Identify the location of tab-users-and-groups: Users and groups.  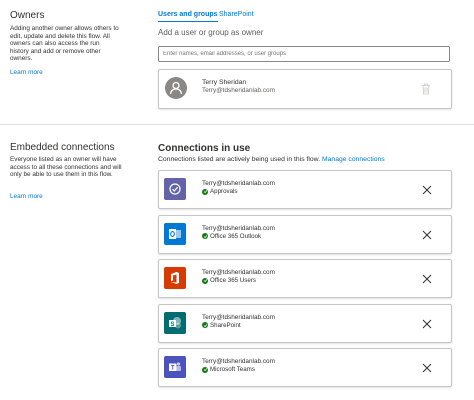
(188, 16).